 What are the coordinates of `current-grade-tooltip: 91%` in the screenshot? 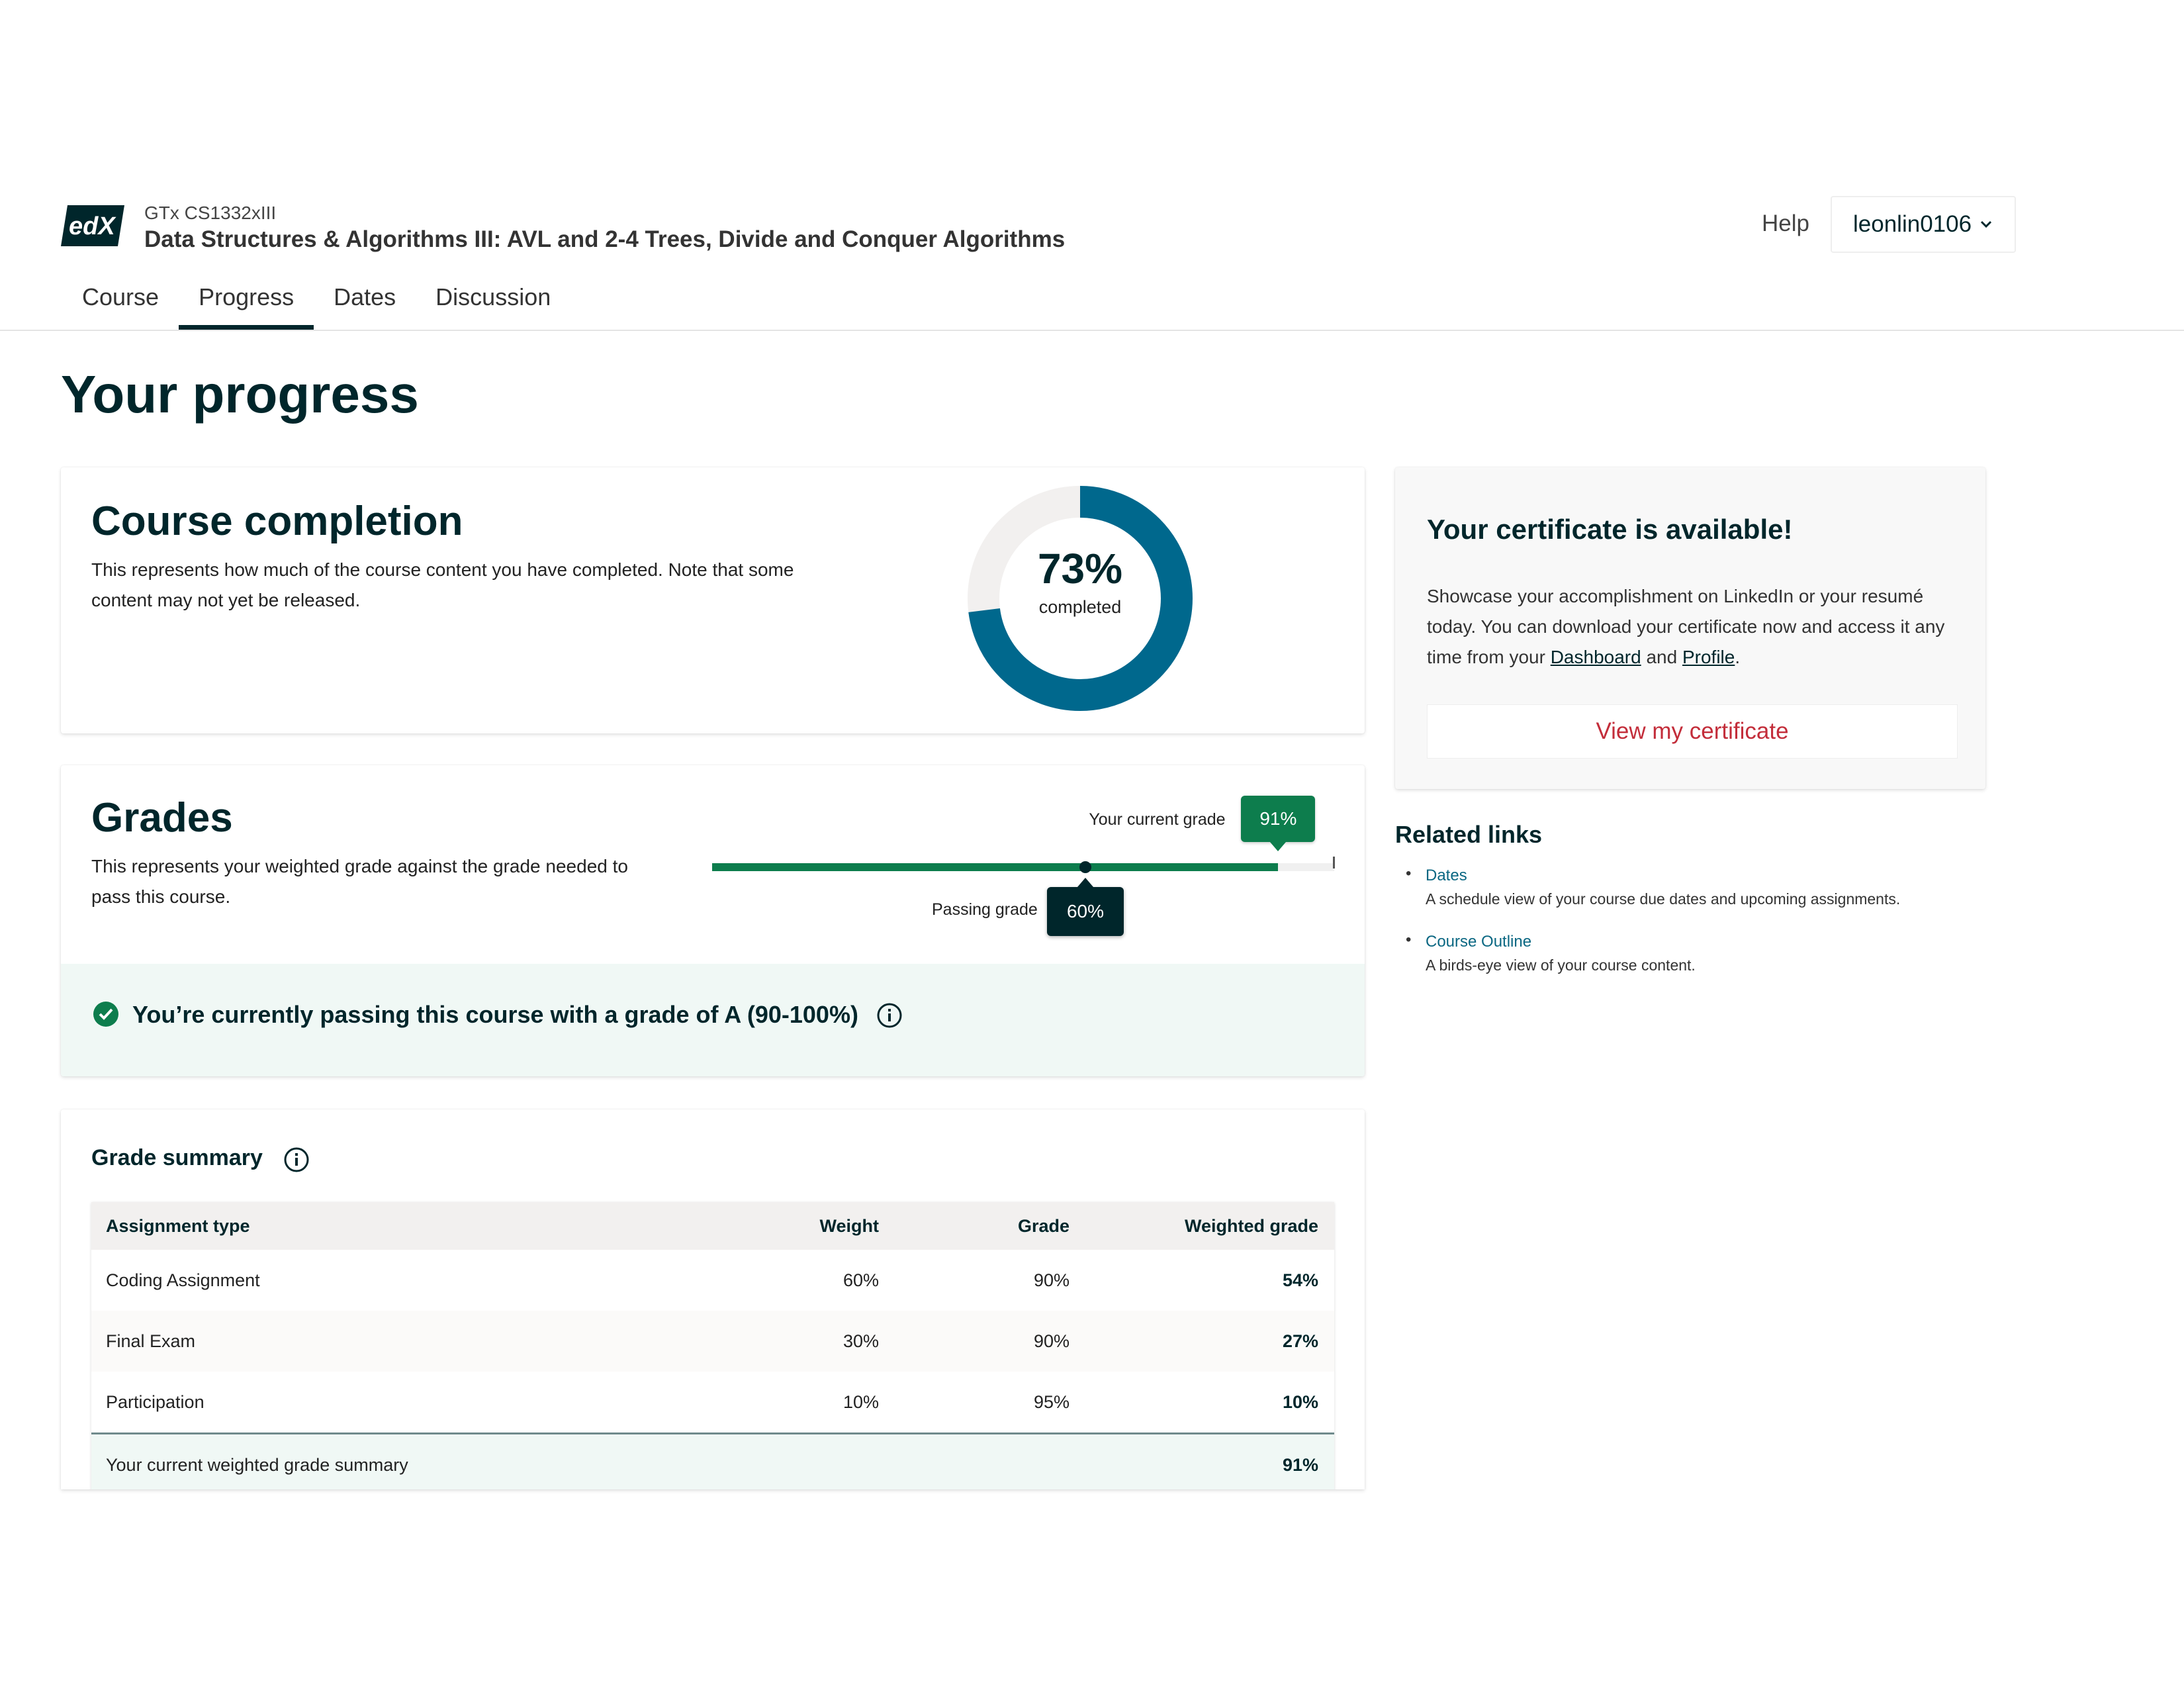 It's located at (1278, 823).